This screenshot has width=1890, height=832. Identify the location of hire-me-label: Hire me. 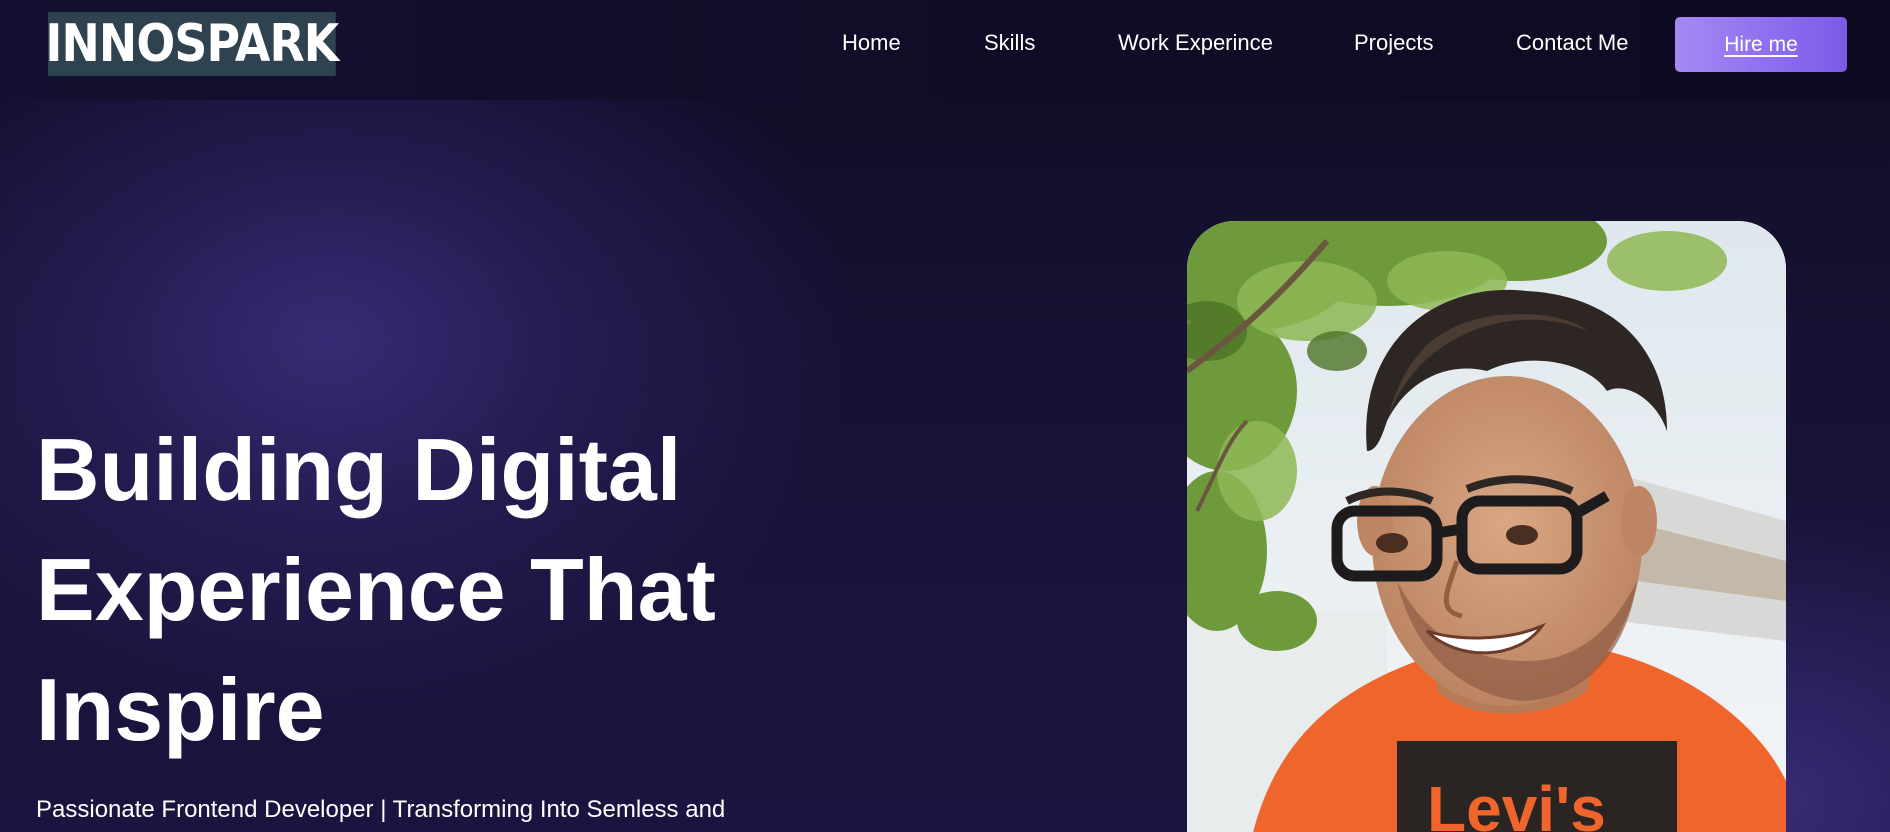
(1761, 44).